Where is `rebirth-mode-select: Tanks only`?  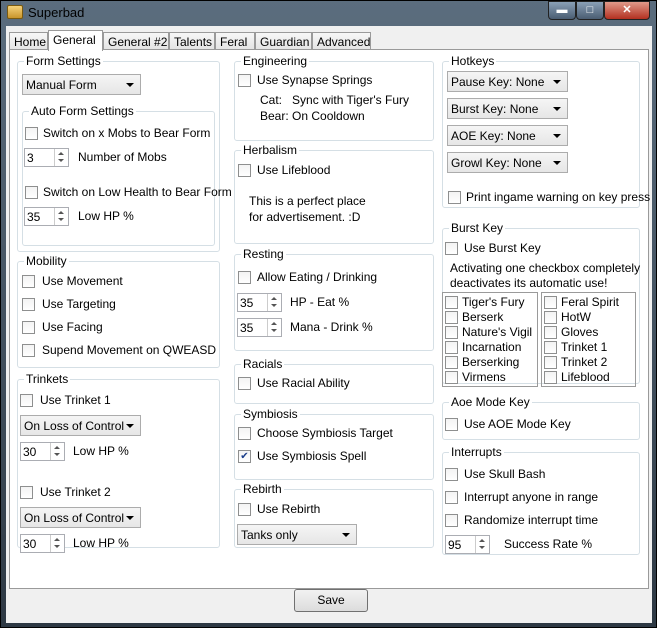 rebirth-mode-select: Tanks only is located at coordinates (297, 534).